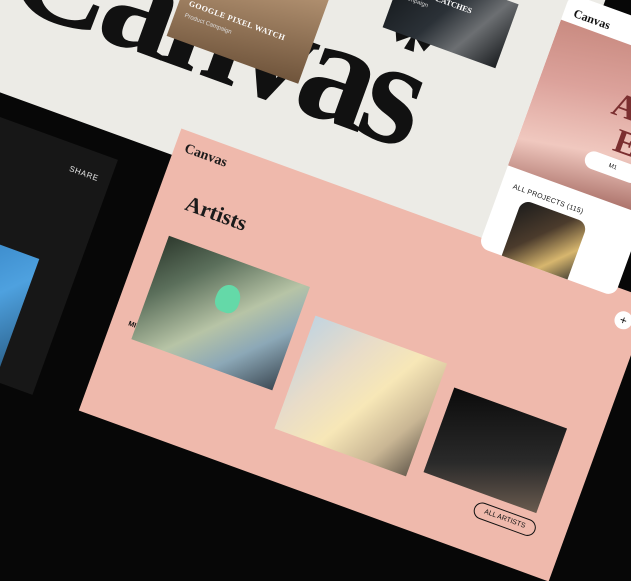  What do you see at coordinates (206, 156) in the screenshot?
I see `artists-logo: Canvas` at bounding box center [206, 156].